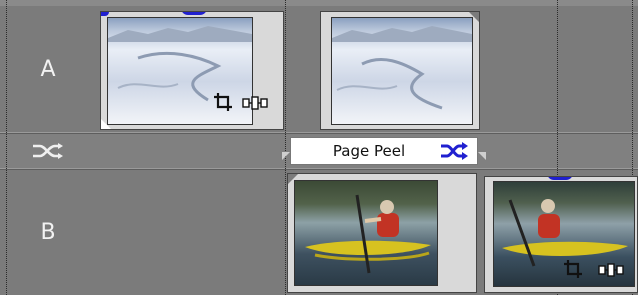 The image size is (638, 295). What do you see at coordinates (482, 156) in the screenshot?
I see `transition-right-arrow` at bounding box center [482, 156].